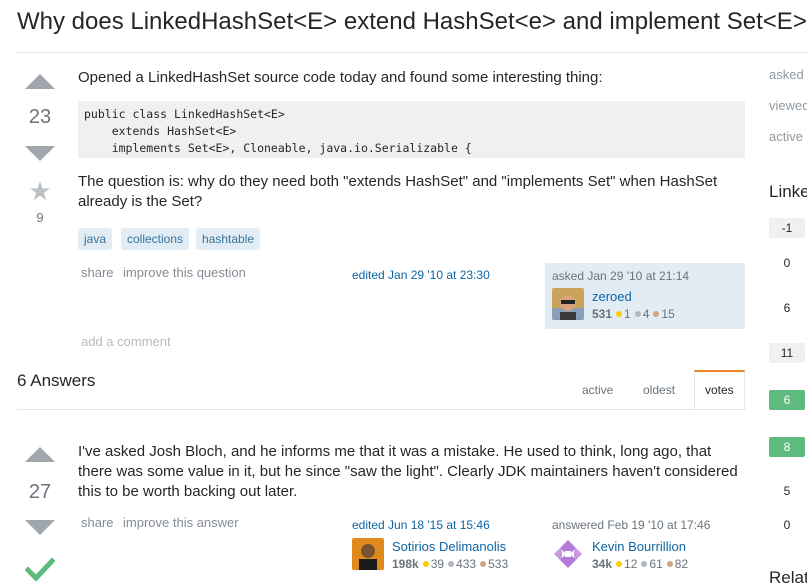 The height and width of the screenshot is (585, 807). Describe the element at coordinates (449, 546) in the screenshot. I see `answer-editor-name: Sotirios Delimanolis` at that location.